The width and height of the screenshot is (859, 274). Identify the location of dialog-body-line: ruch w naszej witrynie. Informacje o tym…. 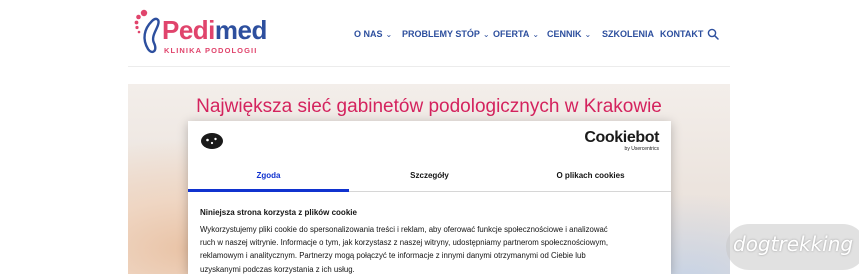
(404, 243).